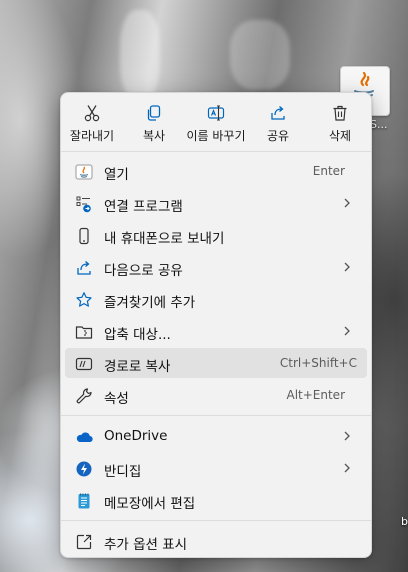  What do you see at coordinates (154, 113) in the screenshot?
I see `copy-icon` at bounding box center [154, 113].